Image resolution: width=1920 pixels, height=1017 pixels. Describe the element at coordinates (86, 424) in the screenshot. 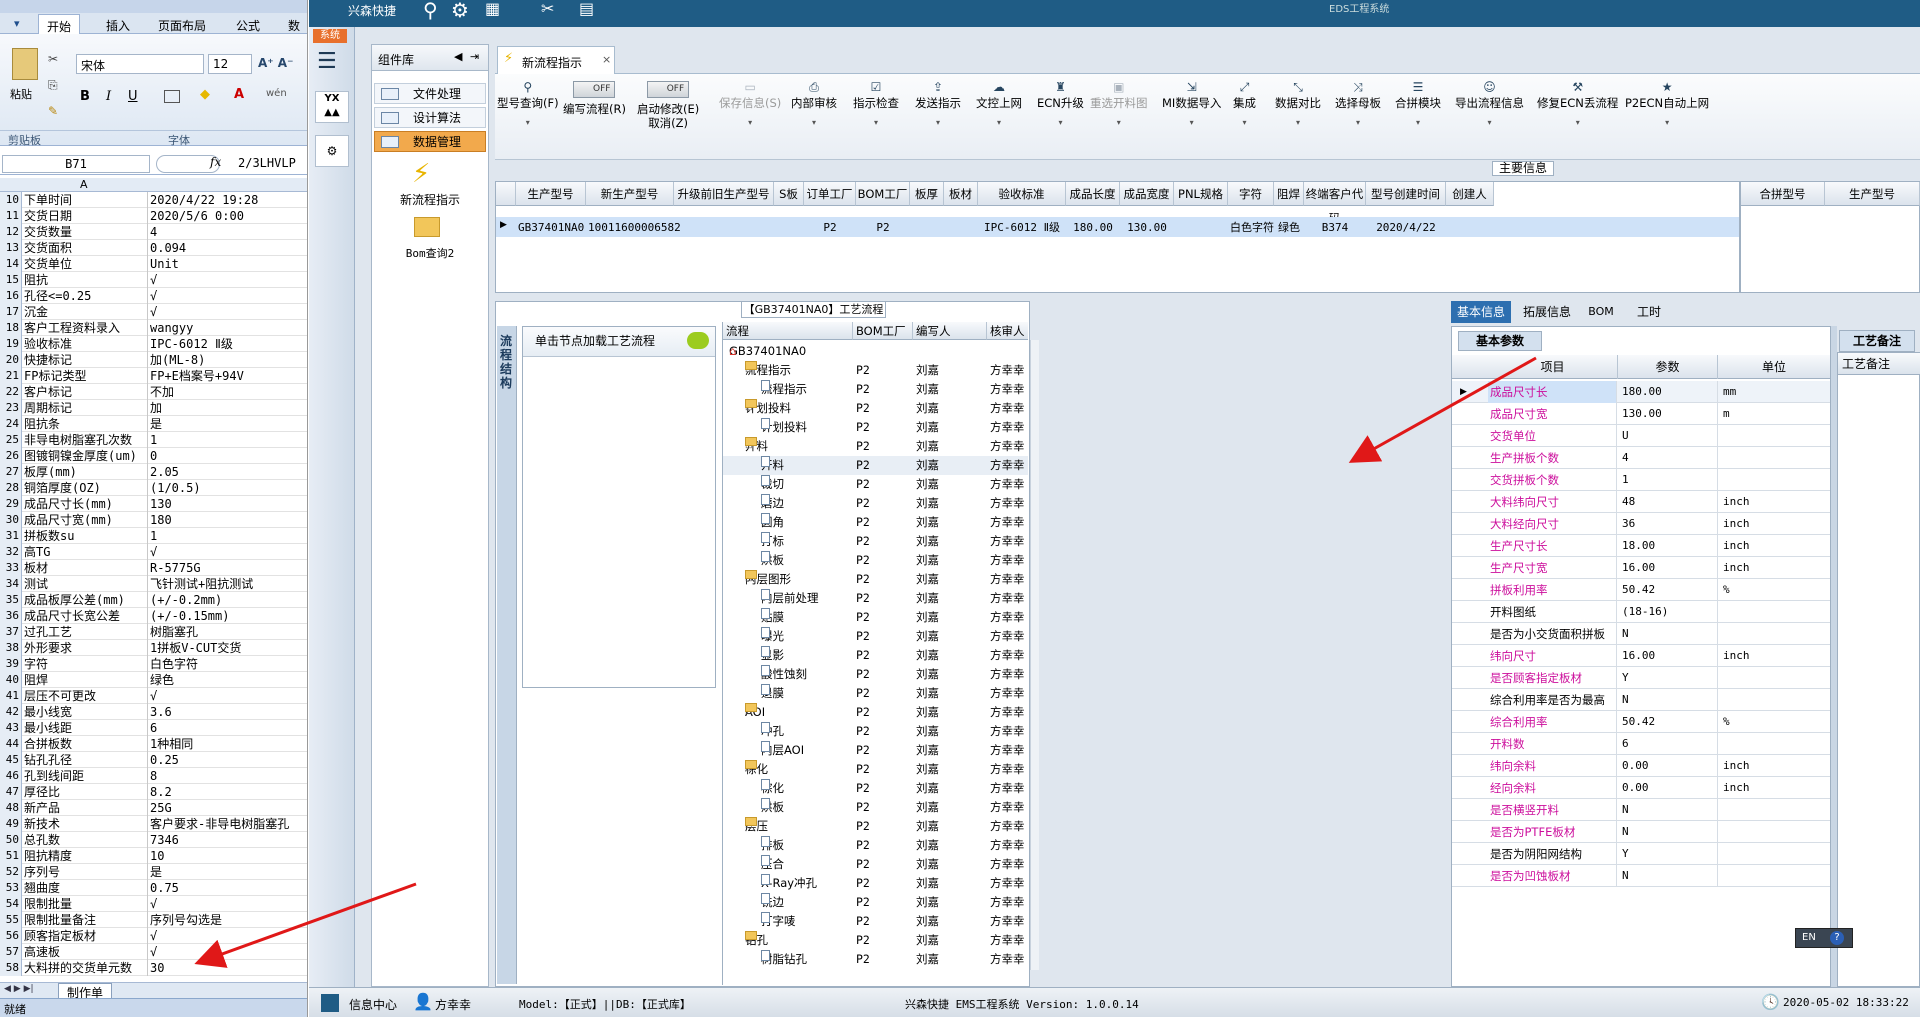

I see `cell-a: 阻抗条` at that location.